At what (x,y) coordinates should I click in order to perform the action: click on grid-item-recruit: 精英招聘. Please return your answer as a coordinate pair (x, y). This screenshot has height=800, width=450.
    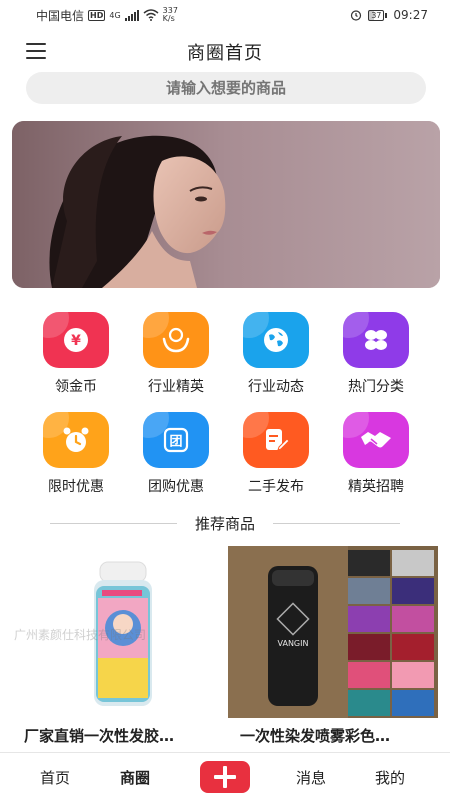
    Looking at the image, I should click on (376, 457).